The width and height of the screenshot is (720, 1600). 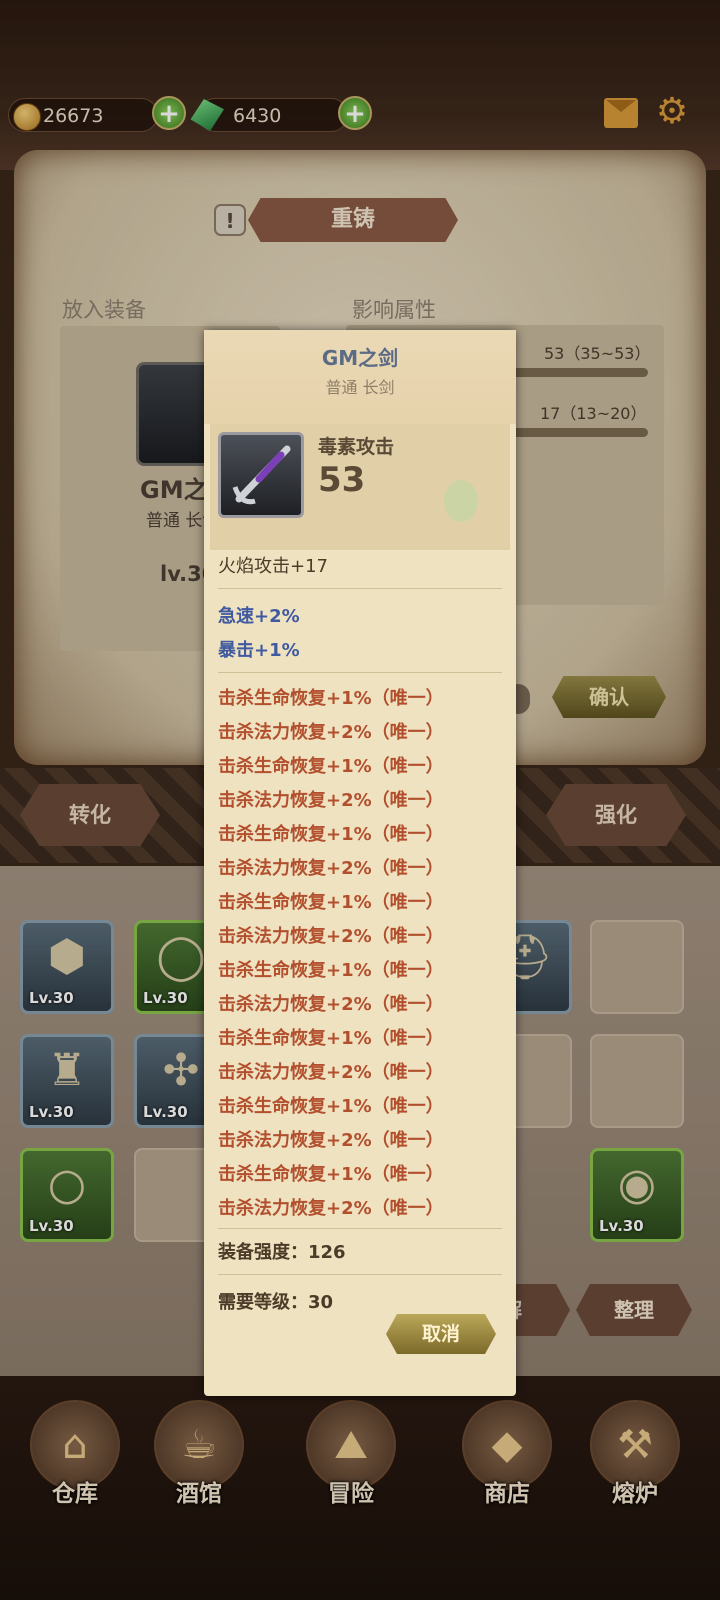 What do you see at coordinates (273, 566) in the screenshot?
I see `fire-attack-stat: 火焰攻击+17` at bounding box center [273, 566].